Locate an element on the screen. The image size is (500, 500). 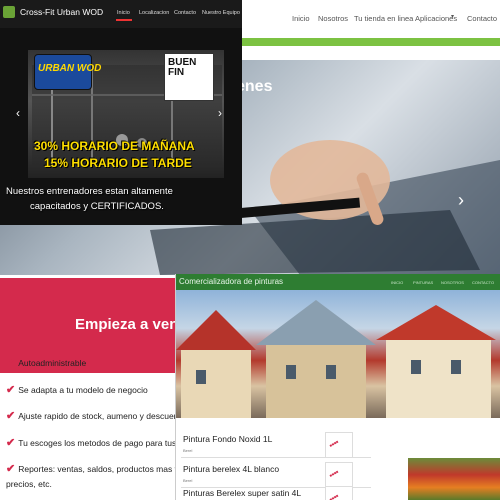
cf-nav-contacto: Contacto is located at coordinates (185, 13).